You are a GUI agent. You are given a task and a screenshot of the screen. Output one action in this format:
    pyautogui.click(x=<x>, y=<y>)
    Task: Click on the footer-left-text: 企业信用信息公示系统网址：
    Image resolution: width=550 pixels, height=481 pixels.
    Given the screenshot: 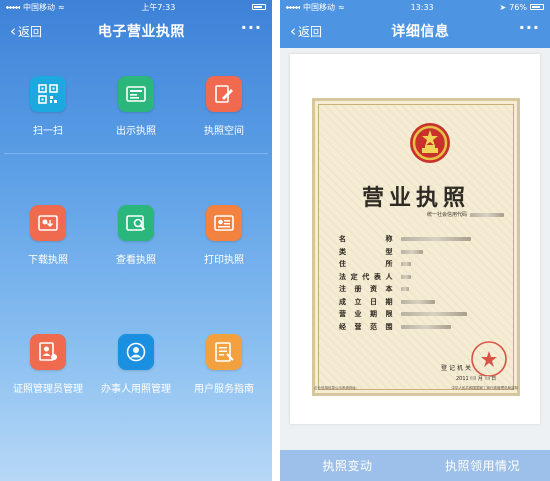 What is the action you would take?
    pyautogui.click(x=337, y=388)
    